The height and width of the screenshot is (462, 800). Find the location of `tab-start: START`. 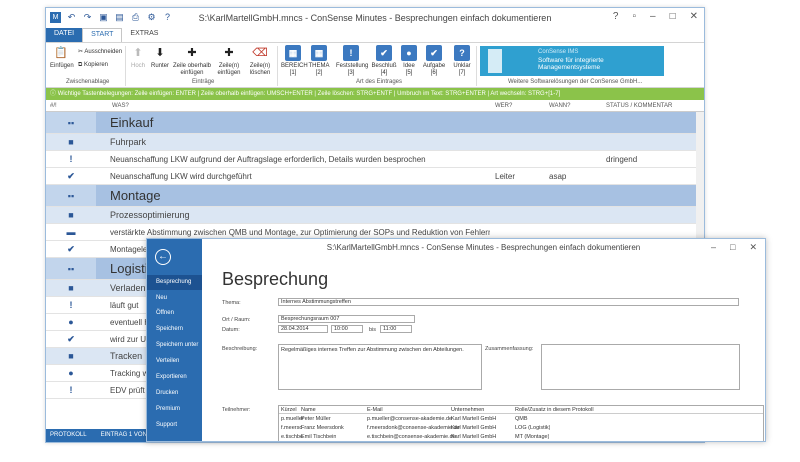

tab-start: START is located at coordinates (102, 35).